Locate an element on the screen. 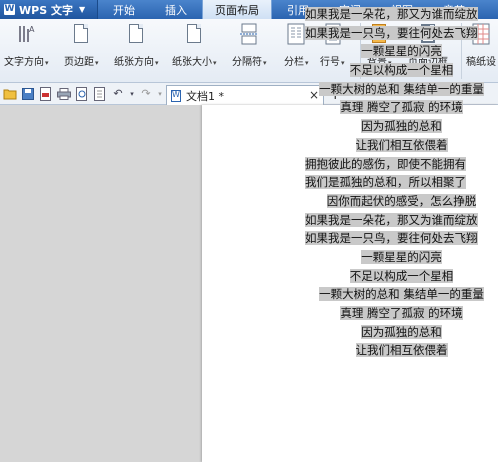 Image resolution: width=498 pixels, height=462 pixels. orientation-button: 纸张方向▾ is located at coordinates (136, 45).